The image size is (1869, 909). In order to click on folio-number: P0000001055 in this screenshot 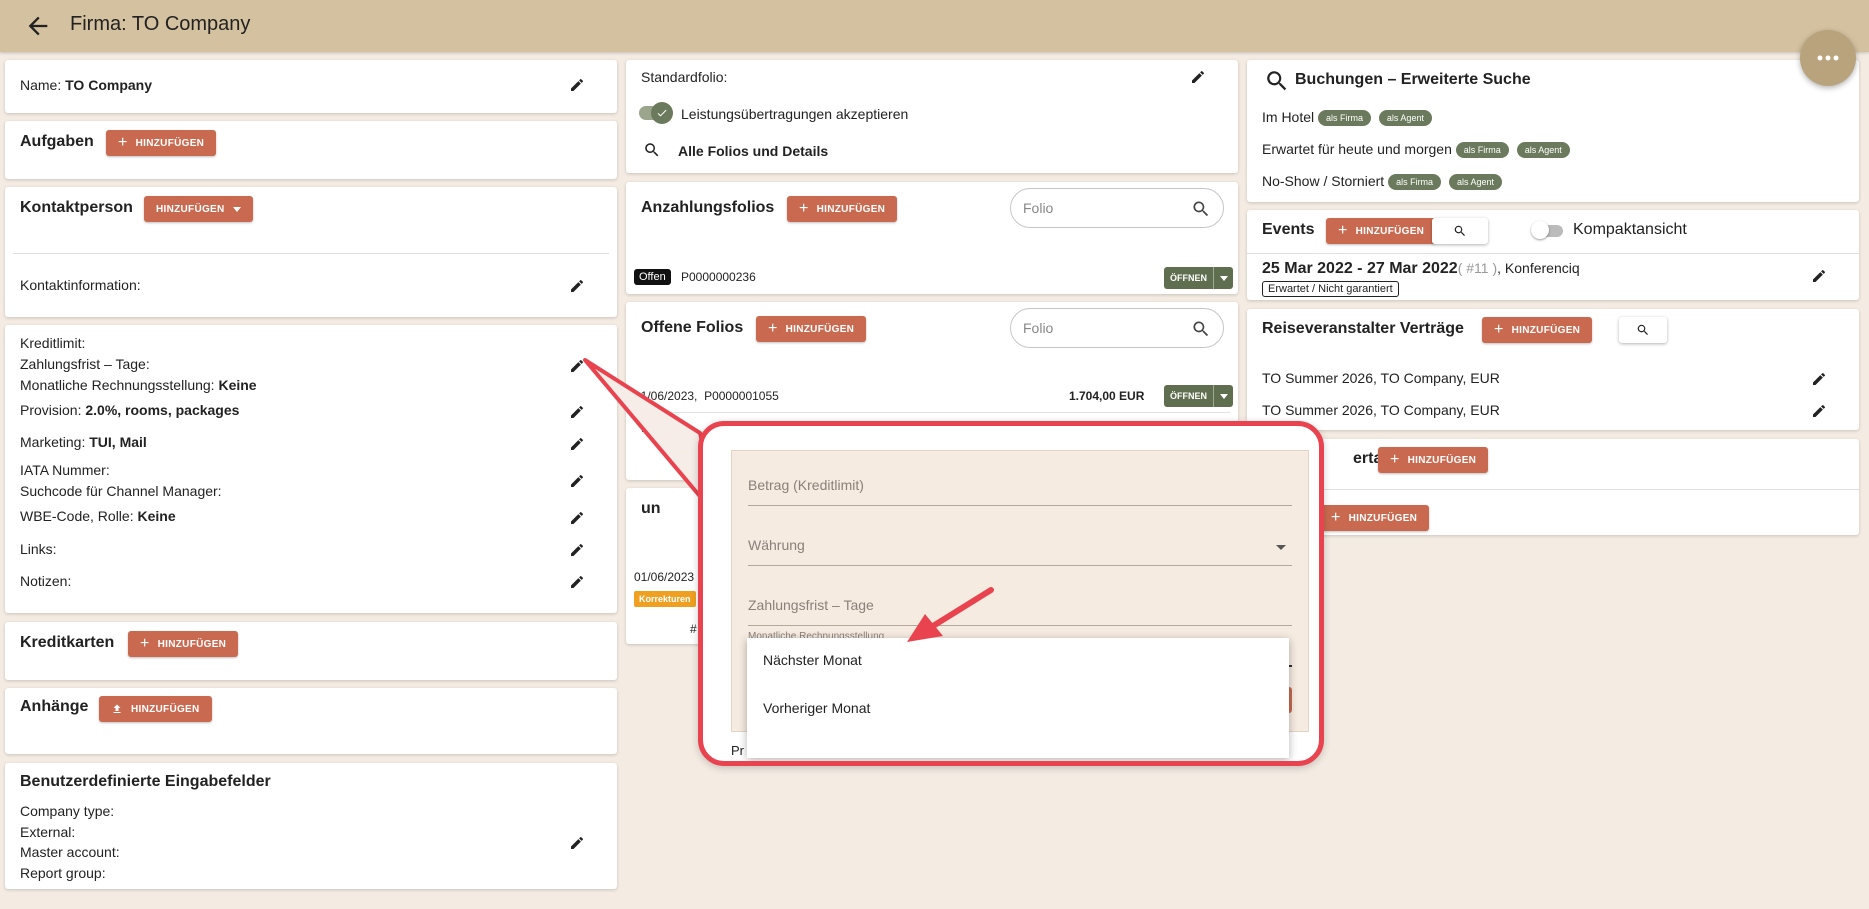, I will do `click(741, 396)`.